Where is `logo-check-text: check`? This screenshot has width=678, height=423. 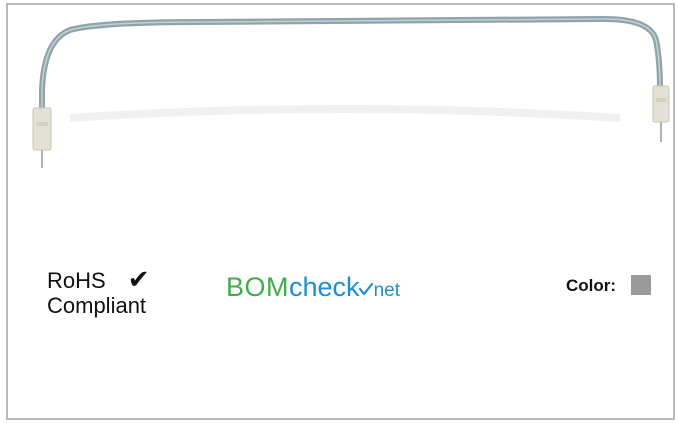 logo-check-text: check is located at coordinates (324, 287).